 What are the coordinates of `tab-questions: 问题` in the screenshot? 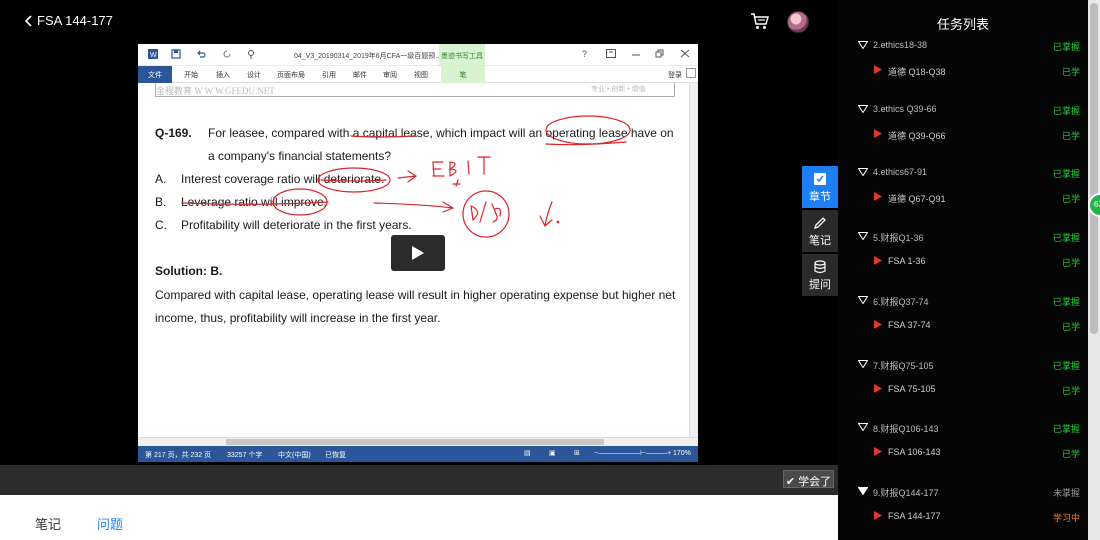 It's located at (110, 523).